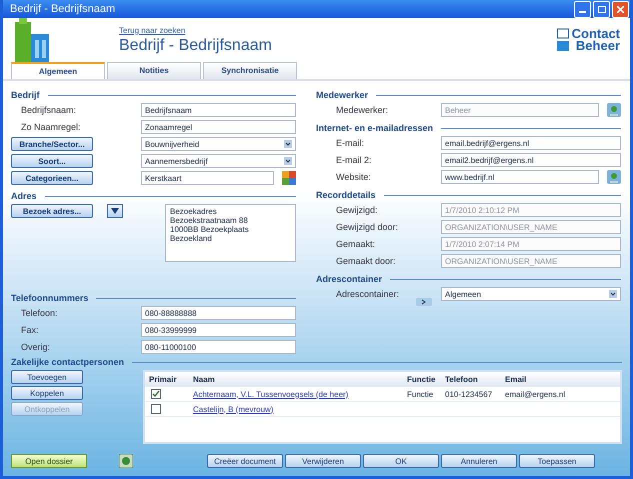  Describe the element at coordinates (346, 195) in the screenshot. I see `section-heading: Recorddetails` at that location.